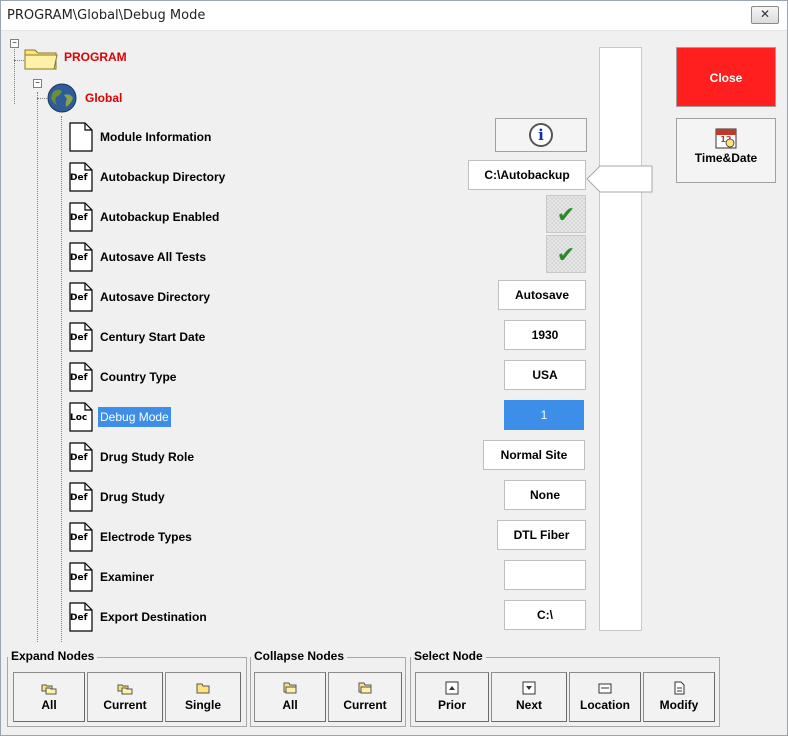  Describe the element at coordinates (49, 705) in the screenshot. I see `expand-all-label: All` at that location.